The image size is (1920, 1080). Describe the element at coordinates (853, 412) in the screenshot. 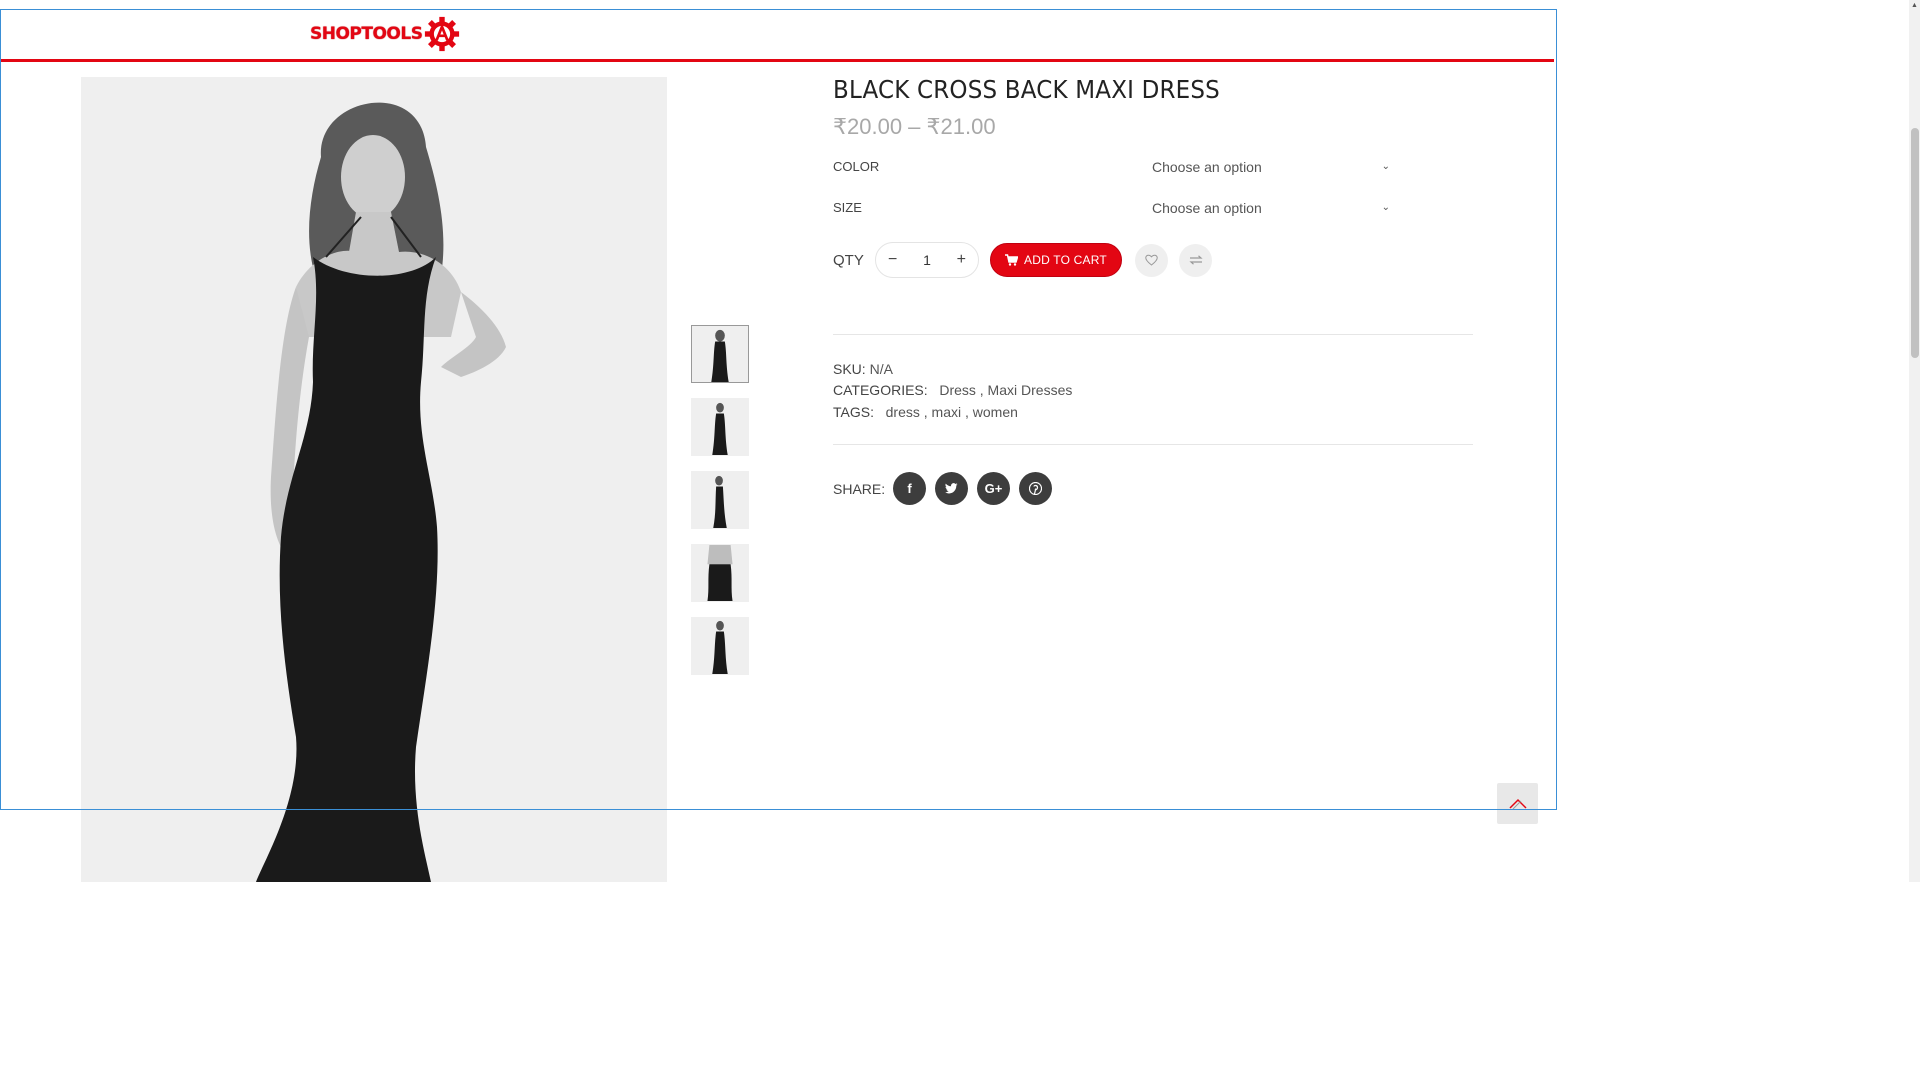

I see `tags-label: TAGS:` at that location.